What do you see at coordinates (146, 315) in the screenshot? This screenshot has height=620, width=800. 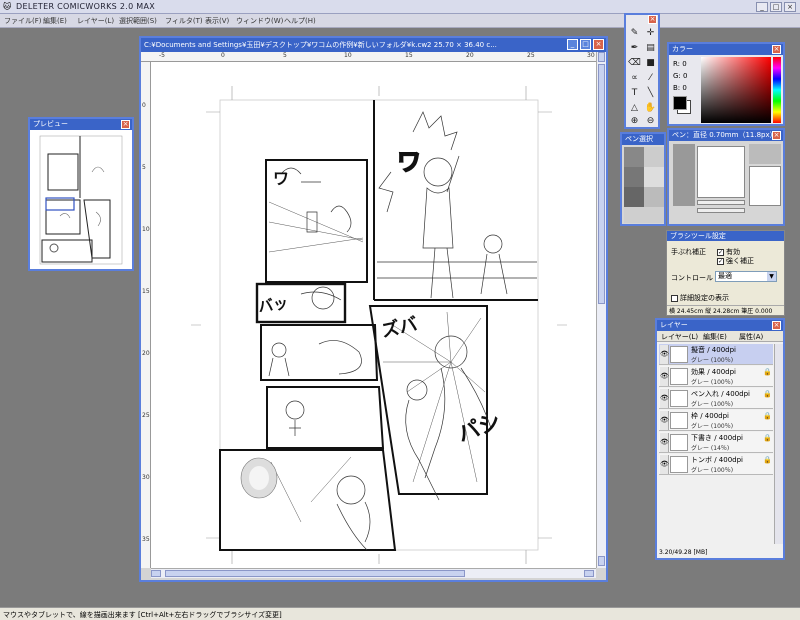 I see `ruler-vertical: 0 5 10 15 20 25 30 35` at bounding box center [146, 315].